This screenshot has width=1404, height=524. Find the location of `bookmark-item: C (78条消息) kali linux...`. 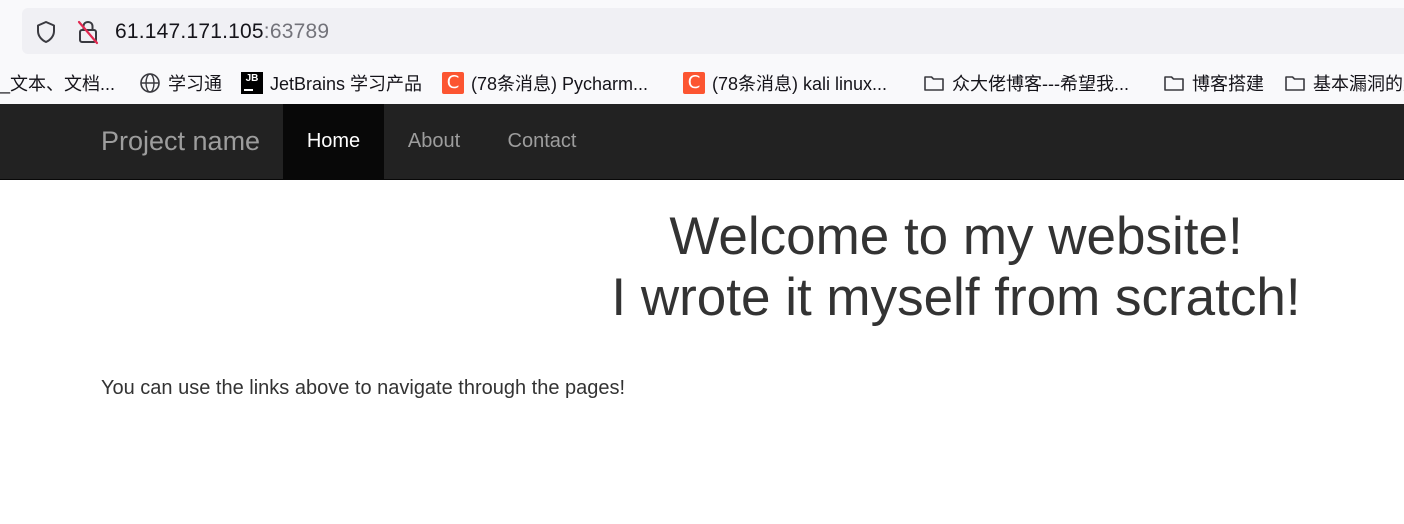

bookmark-item: C (78条消息) kali linux... is located at coordinates (785, 83).